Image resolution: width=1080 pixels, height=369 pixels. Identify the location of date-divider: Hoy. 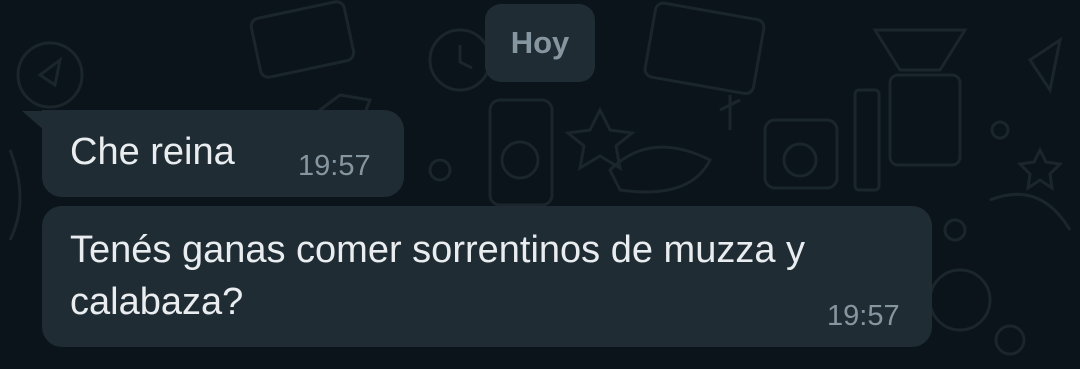
(540, 43).